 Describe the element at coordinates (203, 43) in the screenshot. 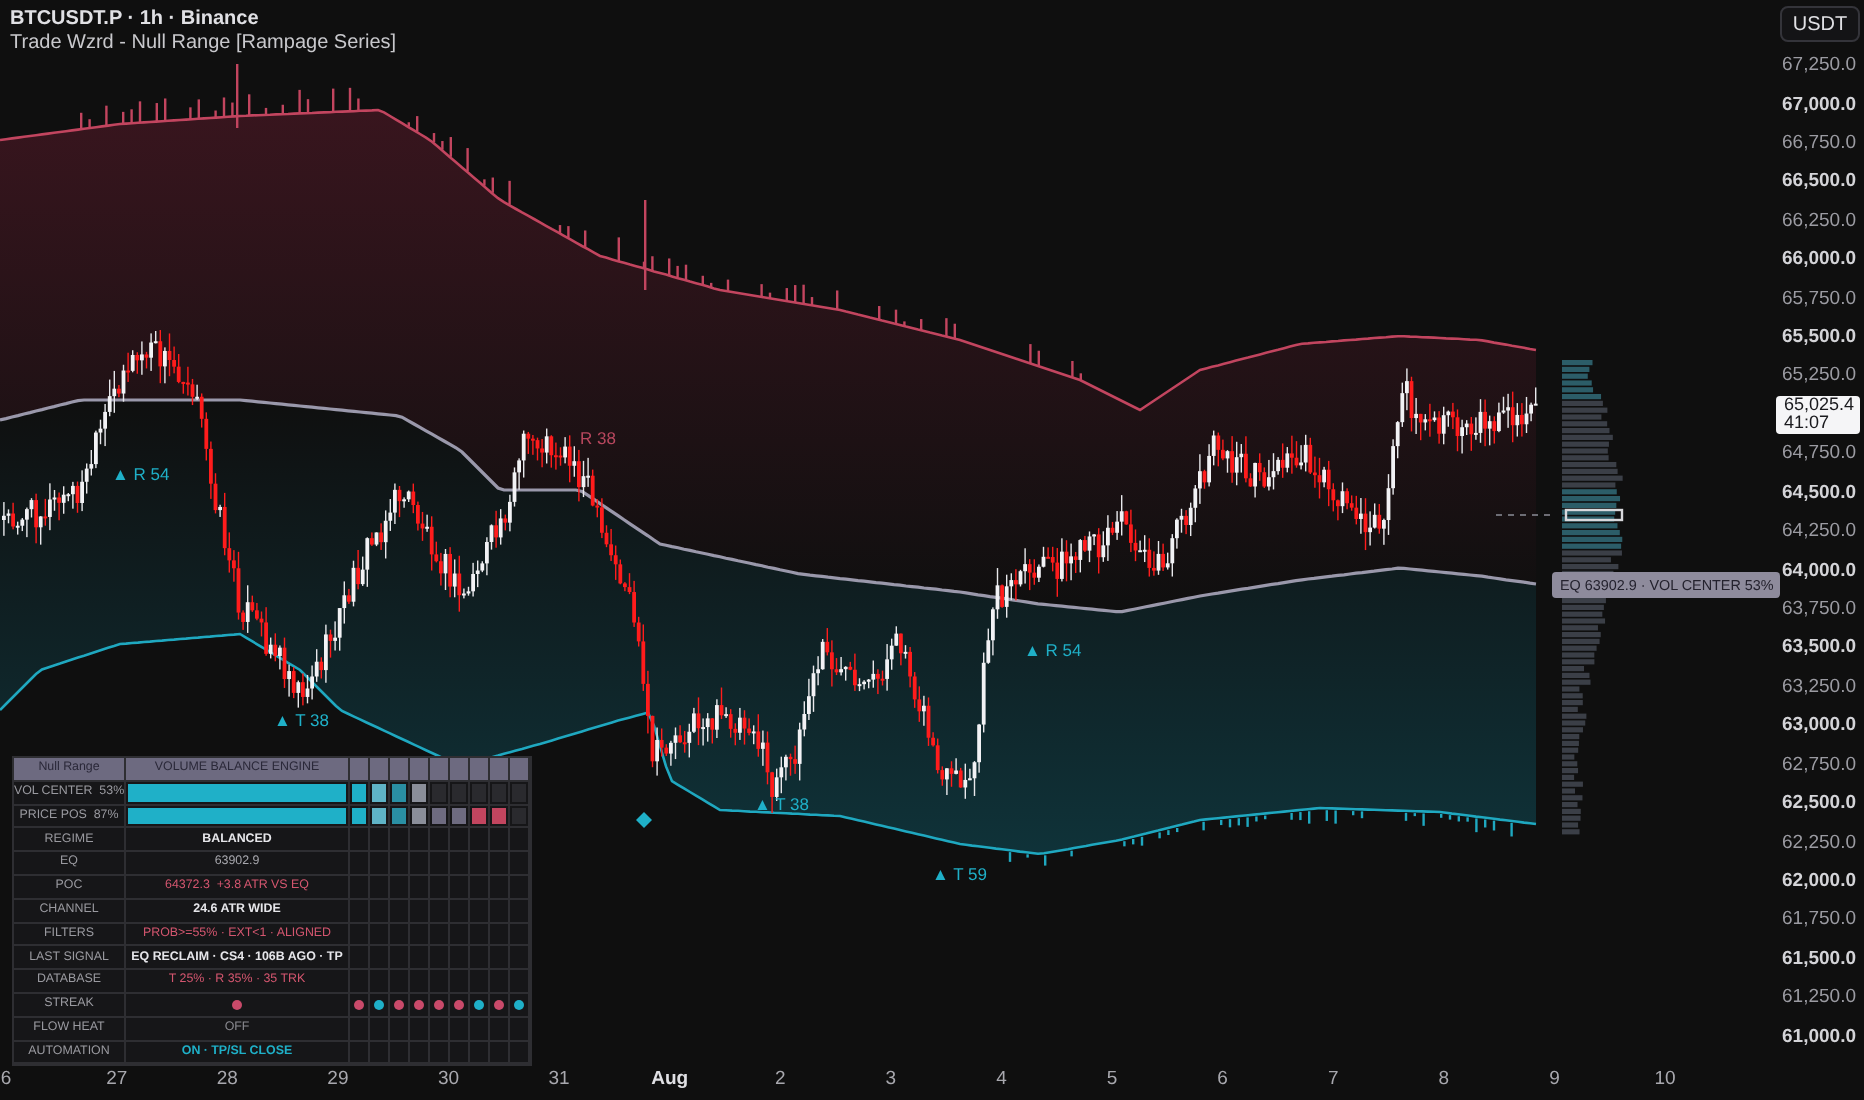

I see `indicator-title: Trade Wzrd - Null Range [Rampage Series]` at that location.